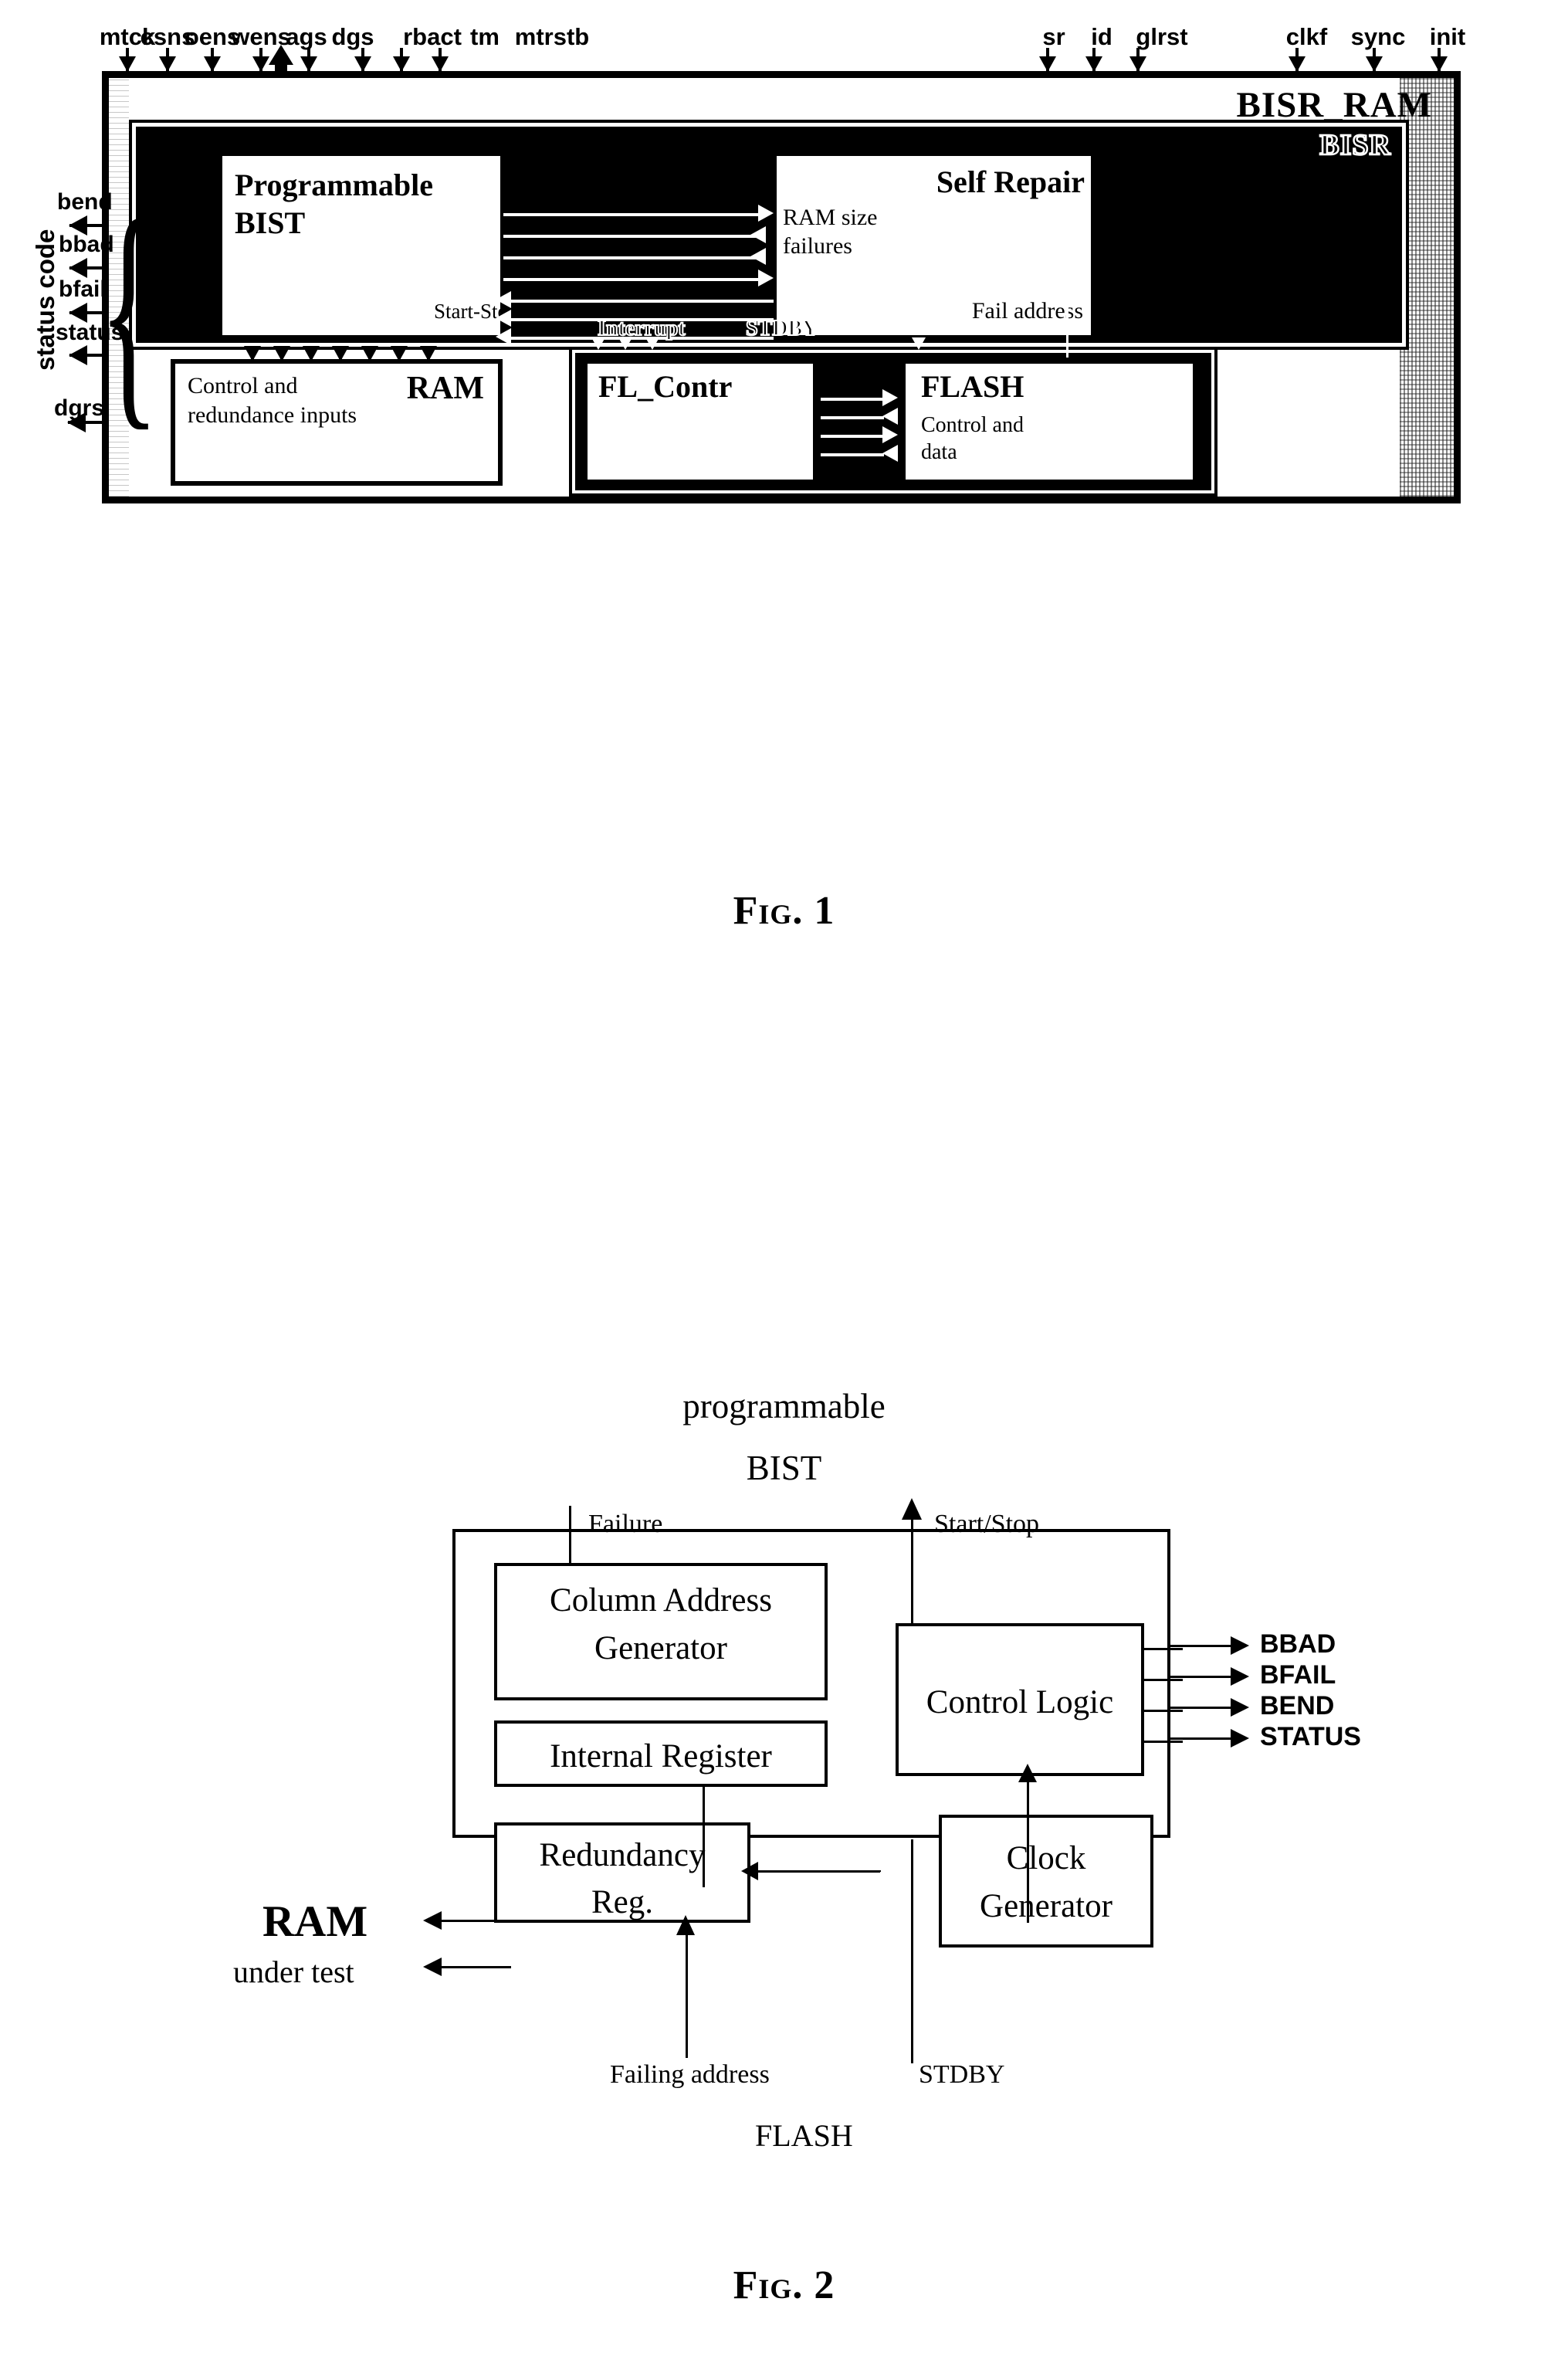 Image resolution: width=1568 pixels, height=2356 pixels. I want to click on top-signal-label-init: init, so click(1447, 36).